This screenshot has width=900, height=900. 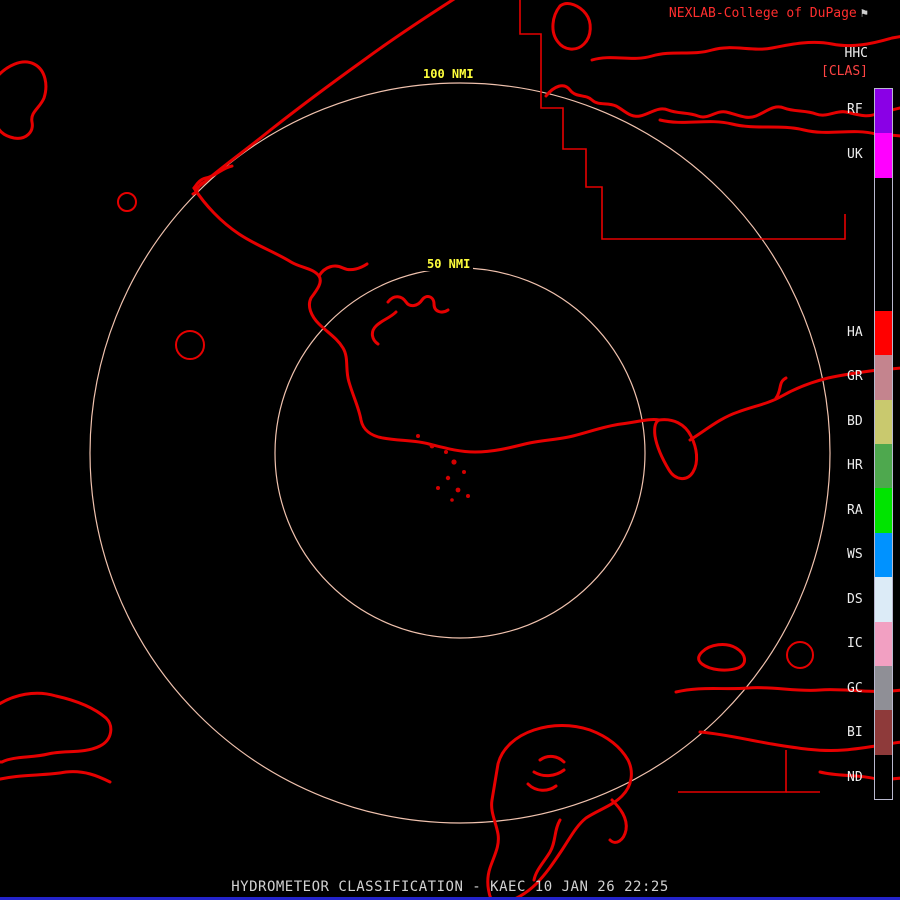 I want to click on colorbar-segment-IC, so click(x=883, y=643).